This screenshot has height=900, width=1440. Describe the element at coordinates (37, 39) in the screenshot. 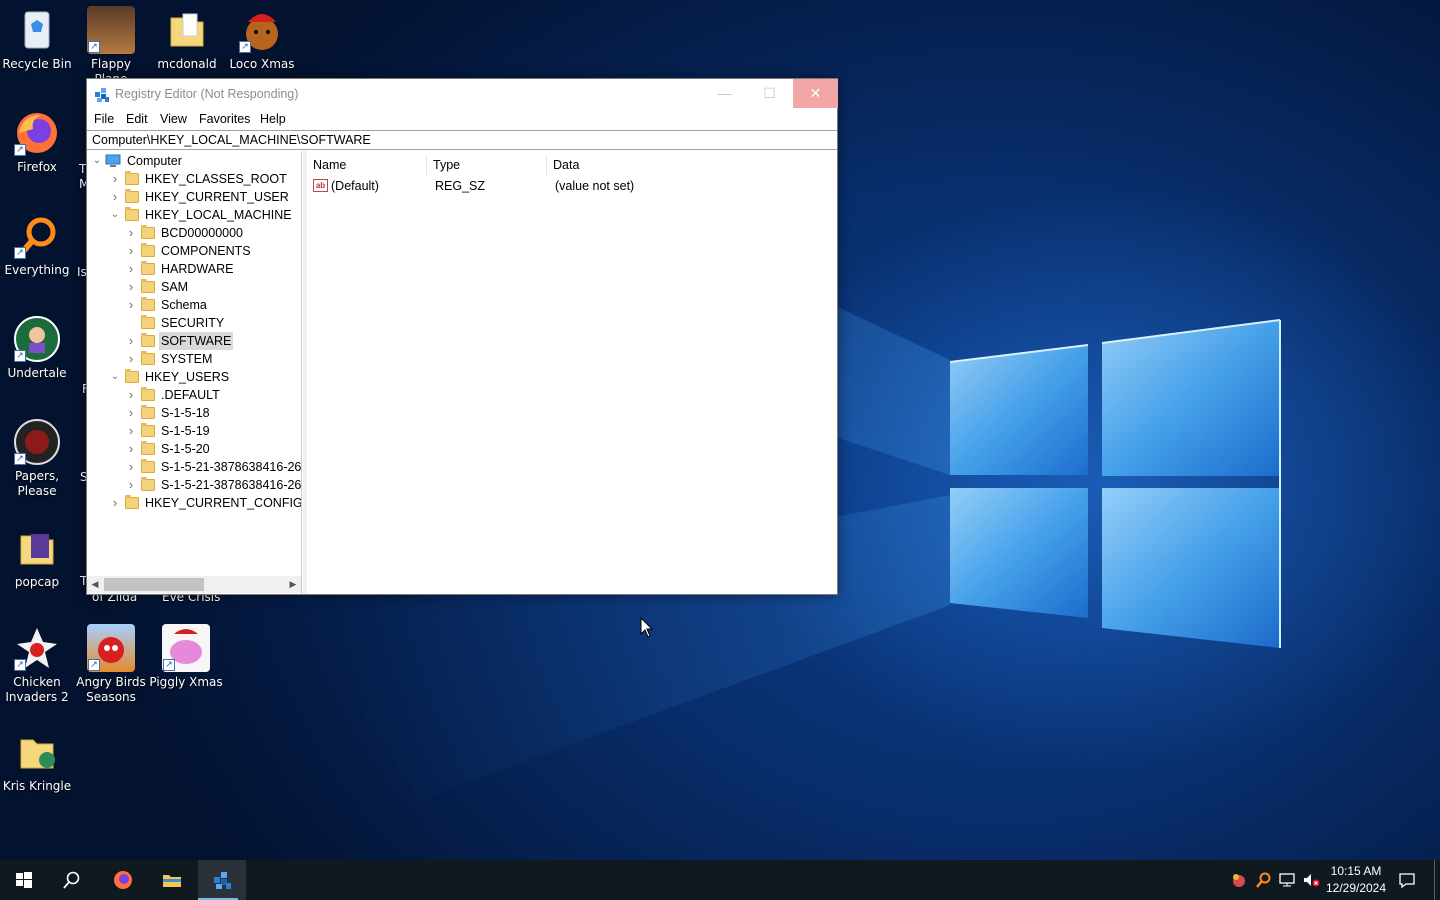

I see `desktop-icon-recycle-bin: Recycle Bin` at that location.